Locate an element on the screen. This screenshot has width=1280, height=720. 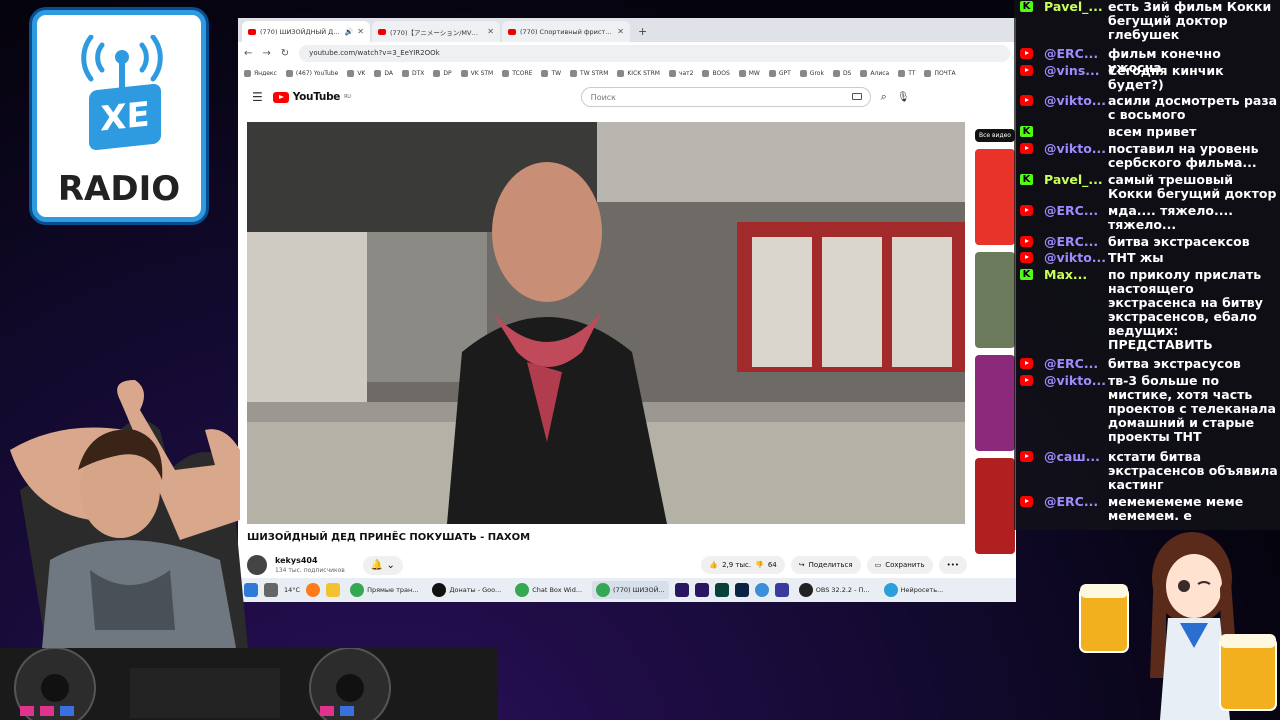
bookmark-item: Алиса is located at coordinates (874, 73).